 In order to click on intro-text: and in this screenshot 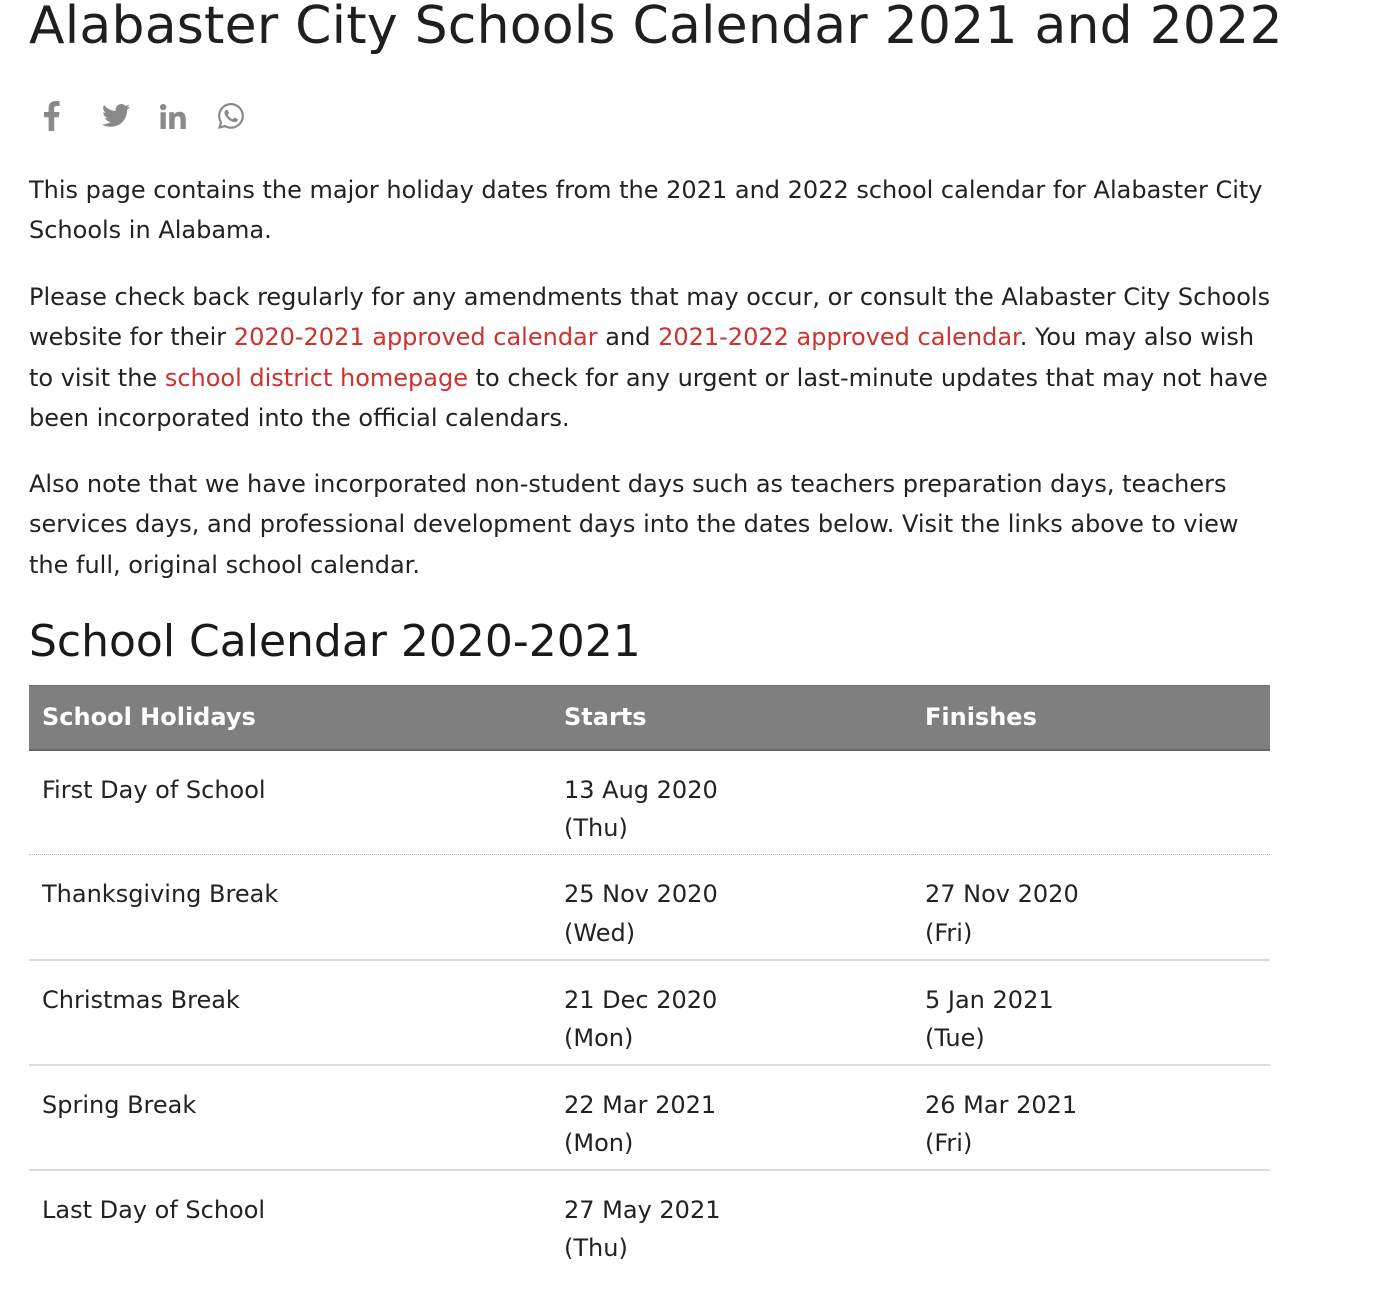, I will do `click(628, 337)`.